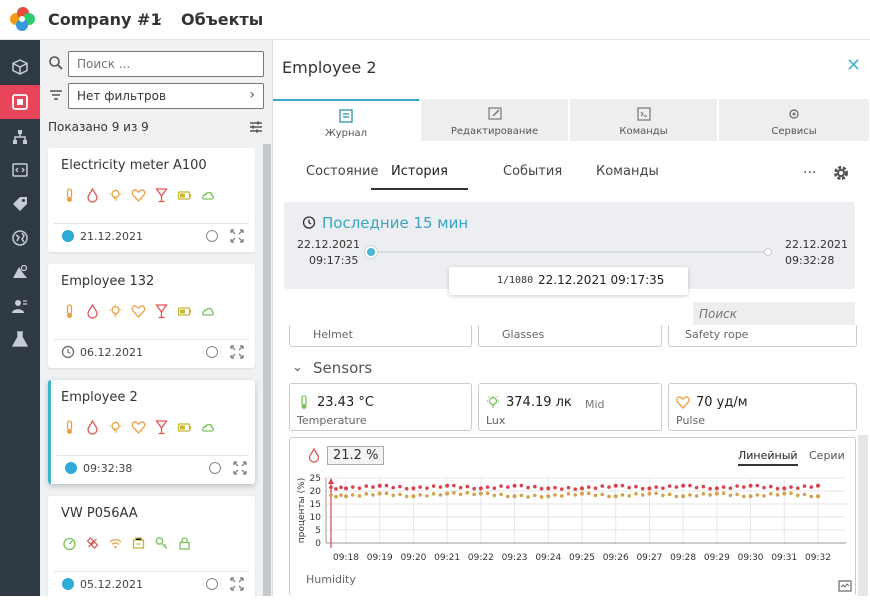  What do you see at coordinates (762, 407) in the screenshot?
I see `pulse-tile: 70 уд/м Pulse` at bounding box center [762, 407].